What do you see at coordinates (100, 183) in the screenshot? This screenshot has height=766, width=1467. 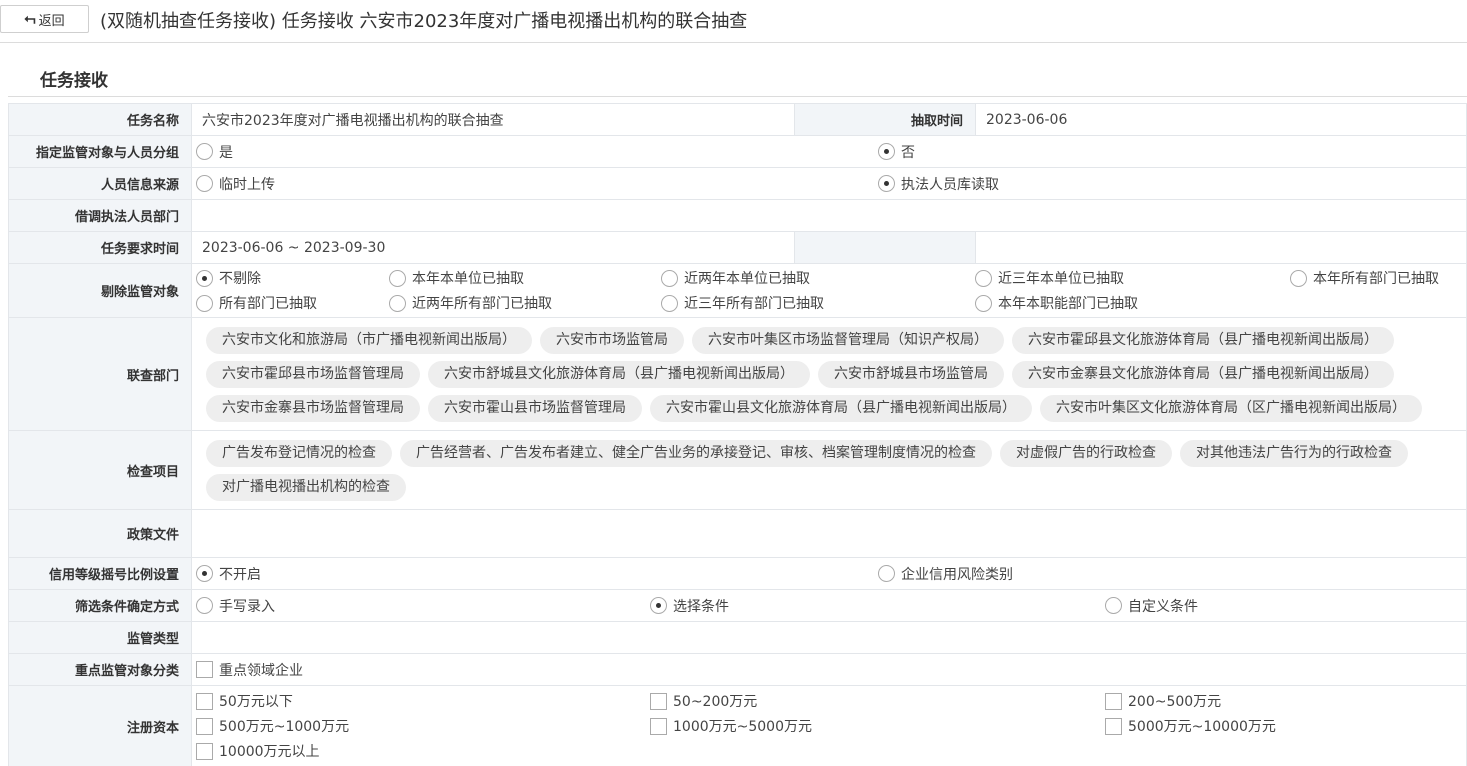 I see `staff-source-label: 人员信息来源` at bounding box center [100, 183].